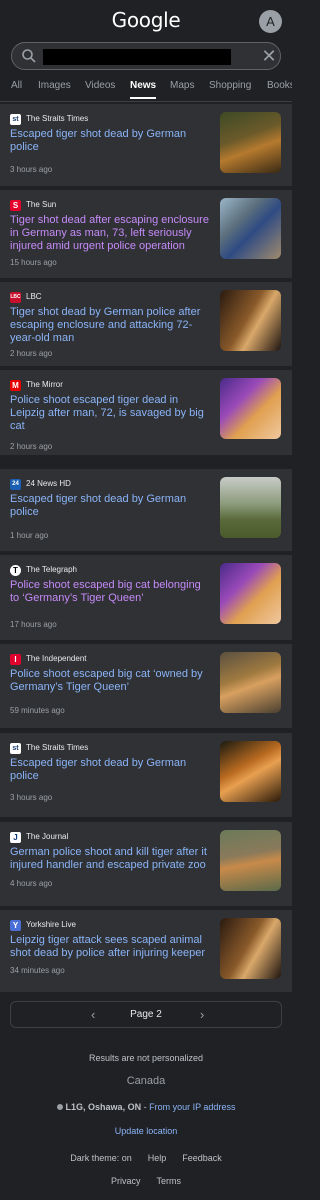 Image resolution: width=320 pixels, height=1200 pixels. What do you see at coordinates (279, 85) in the screenshot?
I see `tab-books: Books` at bounding box center [279, 85].